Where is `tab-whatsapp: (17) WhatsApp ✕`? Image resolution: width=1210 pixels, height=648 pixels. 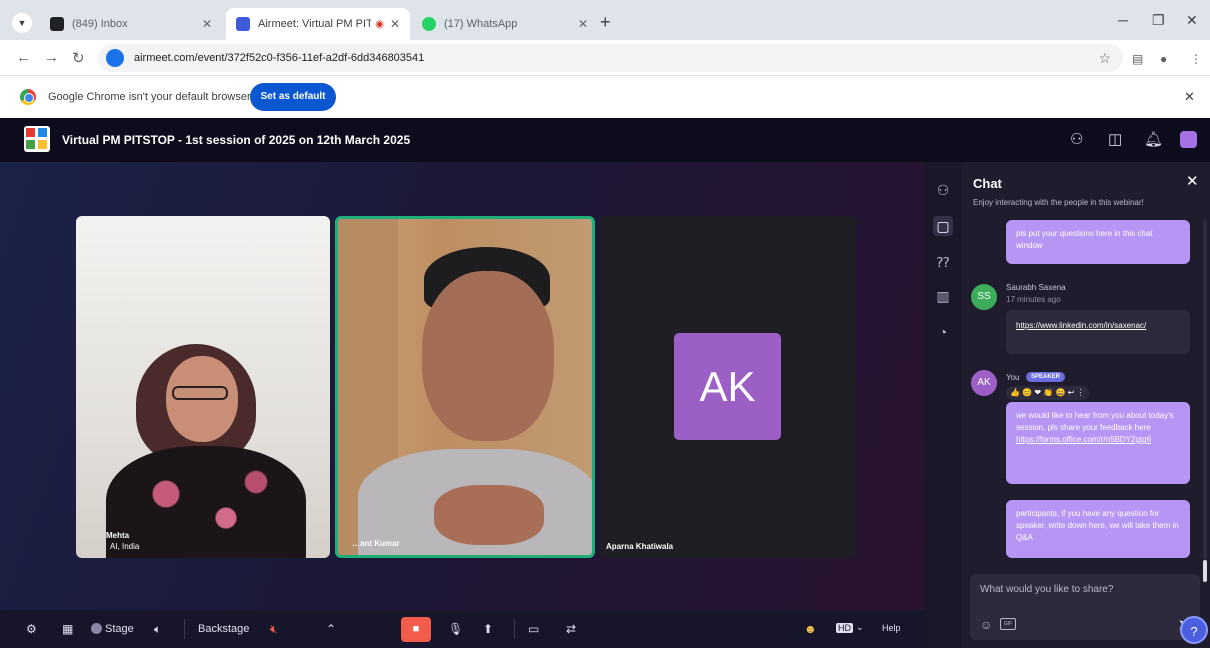
tab-whatsapp: (17) WhatsApp ✕ is located at coordinates (505, 24).